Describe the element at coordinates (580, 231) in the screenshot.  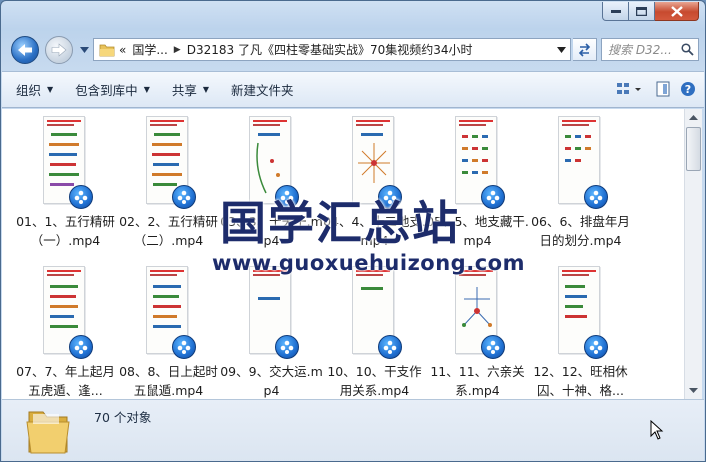
I see `file-name: 06、6、排盘年月日的划分.mp4` at that location.